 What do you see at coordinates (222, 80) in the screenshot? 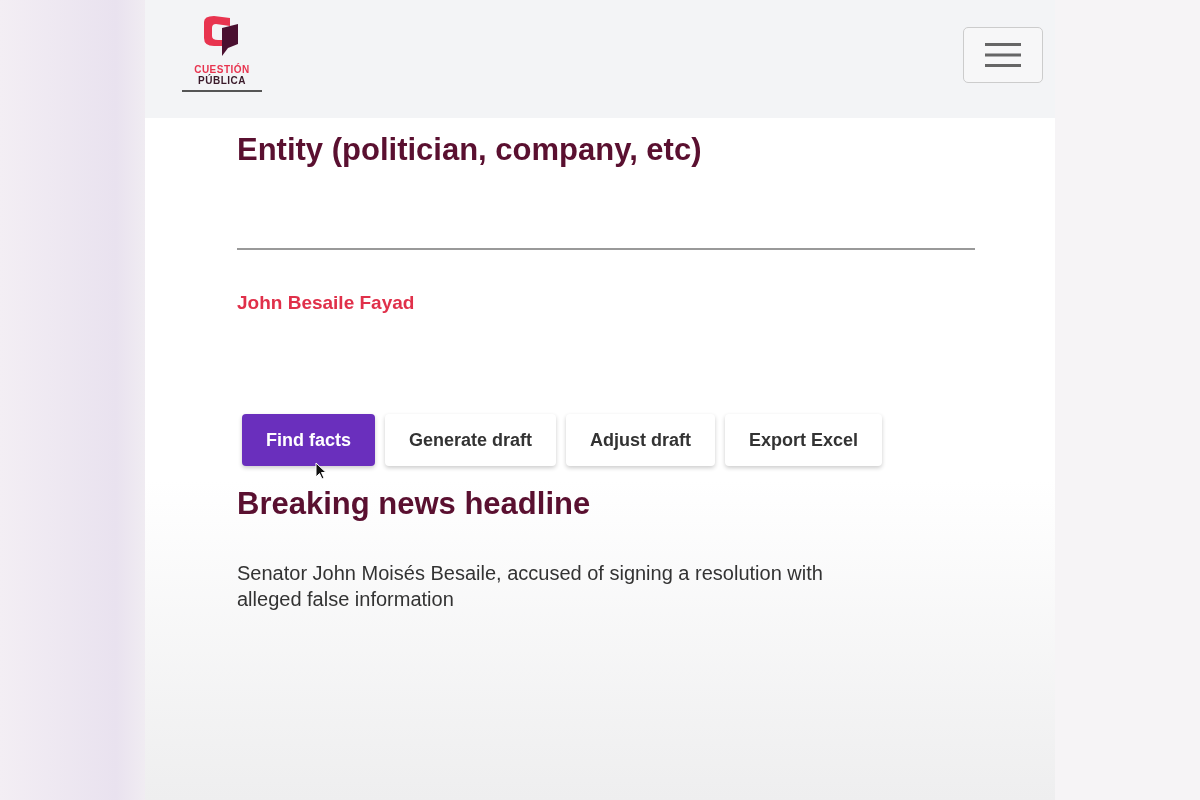
I see `logo-text: PÚBLICA` at bounding box center [222, 80].